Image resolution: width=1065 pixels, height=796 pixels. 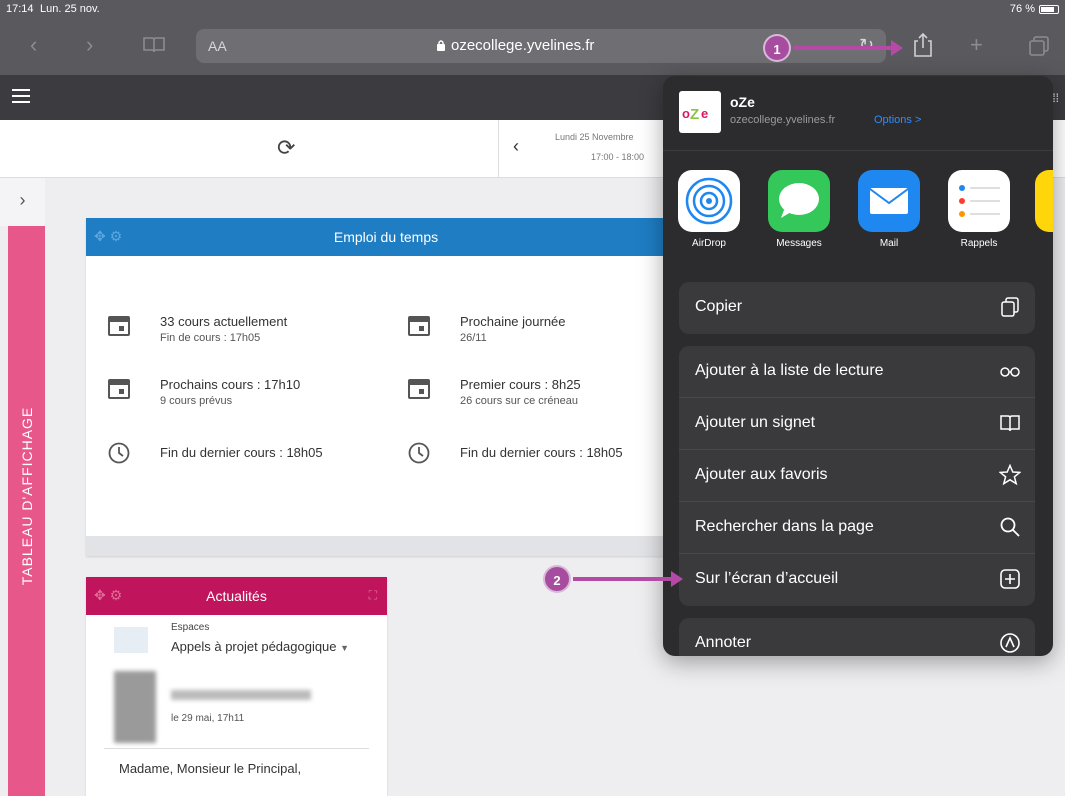 I want to click on share-app-mail: Mail, so click(x=889, y=209).